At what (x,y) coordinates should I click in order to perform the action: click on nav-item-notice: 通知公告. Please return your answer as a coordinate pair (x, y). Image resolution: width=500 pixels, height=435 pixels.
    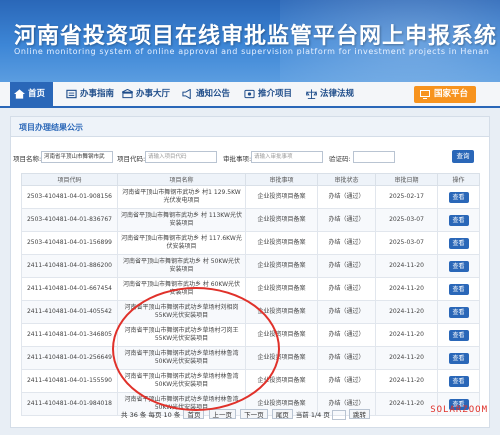
    Looking at the image, I should click on (204, 94).